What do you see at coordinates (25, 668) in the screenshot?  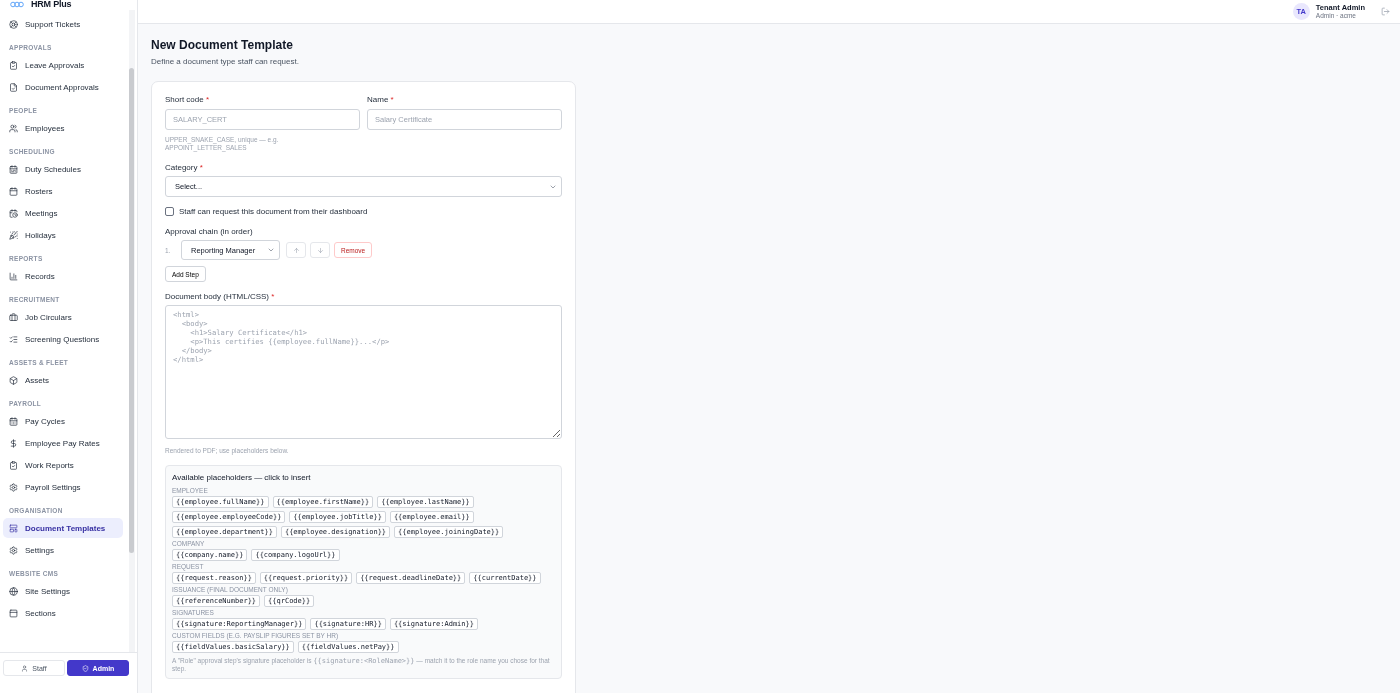 I see `person-icon` at bounding box center [25, 668].